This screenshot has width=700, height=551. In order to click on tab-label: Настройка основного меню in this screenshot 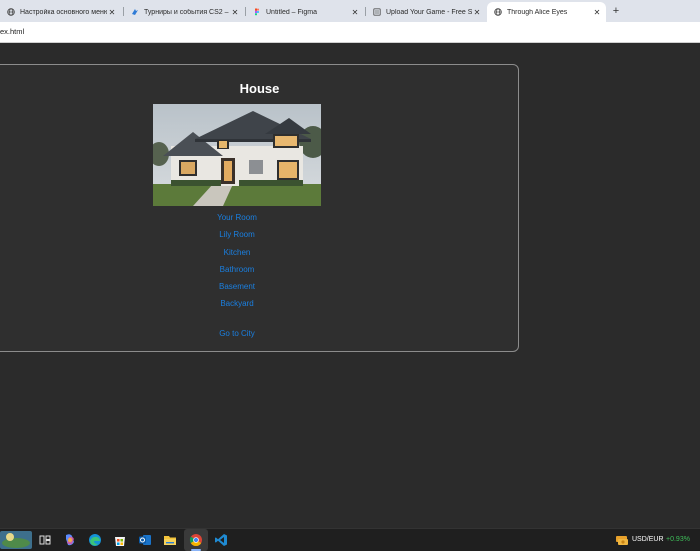, I will do `click(63, 12)`.